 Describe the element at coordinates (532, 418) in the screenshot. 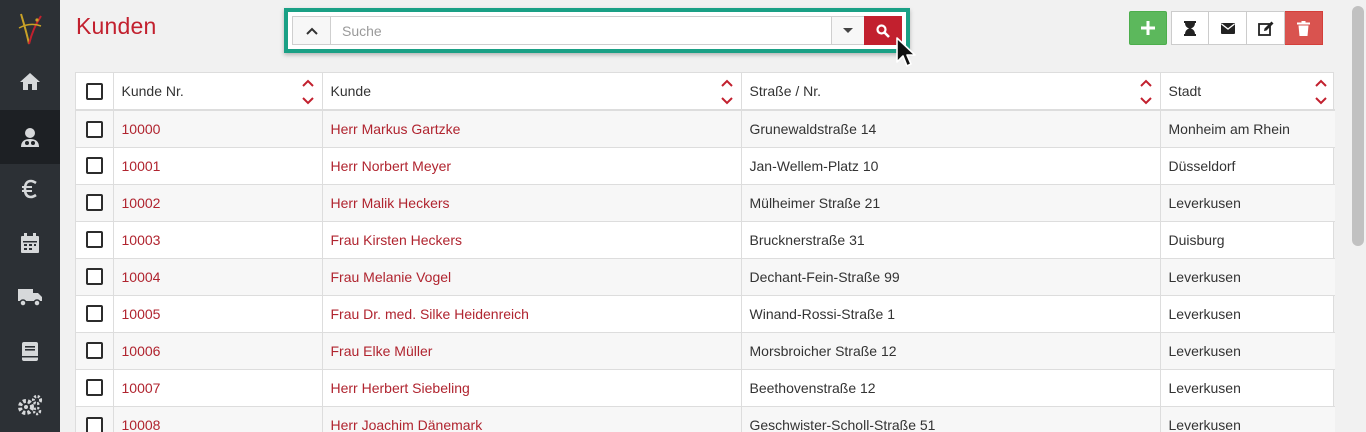

I see `customer-name: Herr Joachim Dänemark` at that location.